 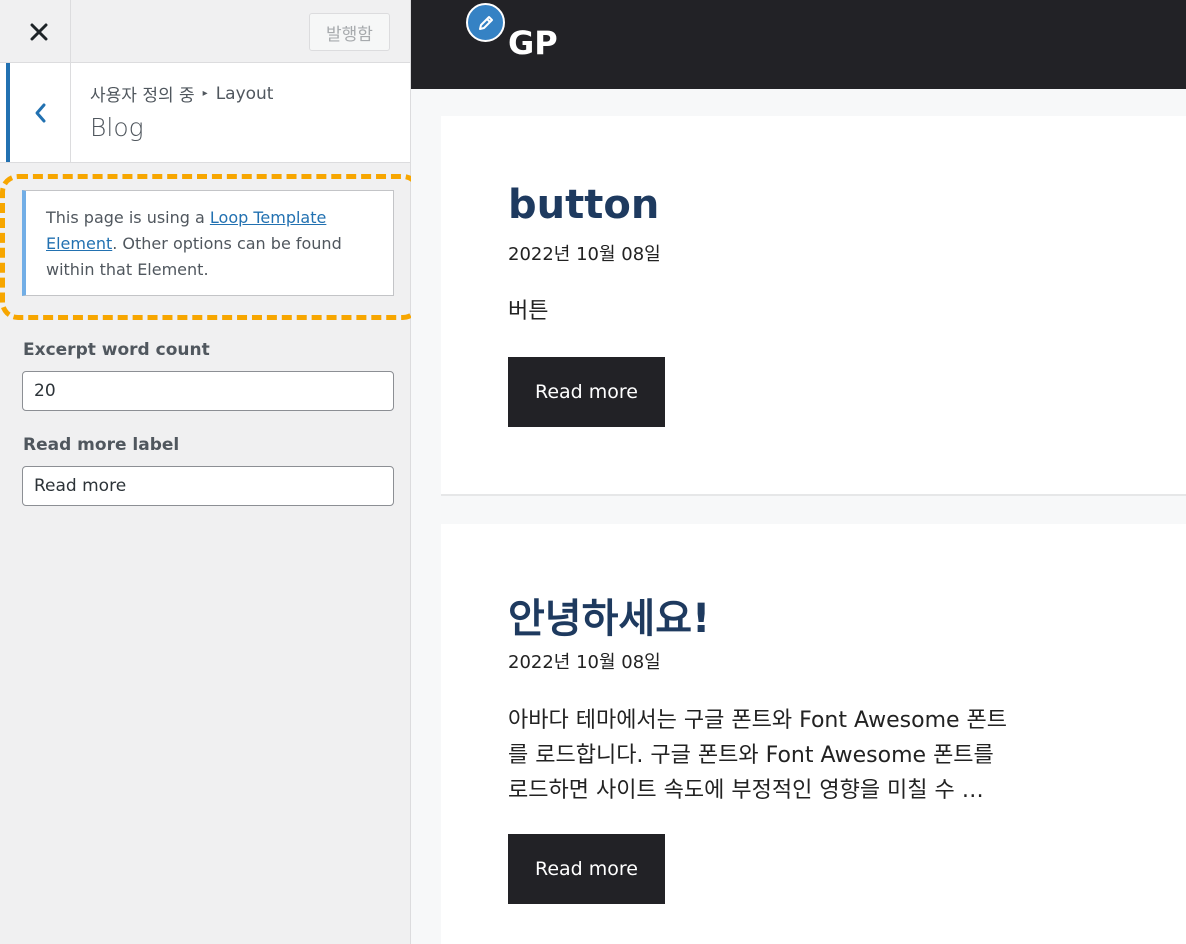 I want to click on breadcrumb-arrow-icon: ▸, so click(x=205, y=93).